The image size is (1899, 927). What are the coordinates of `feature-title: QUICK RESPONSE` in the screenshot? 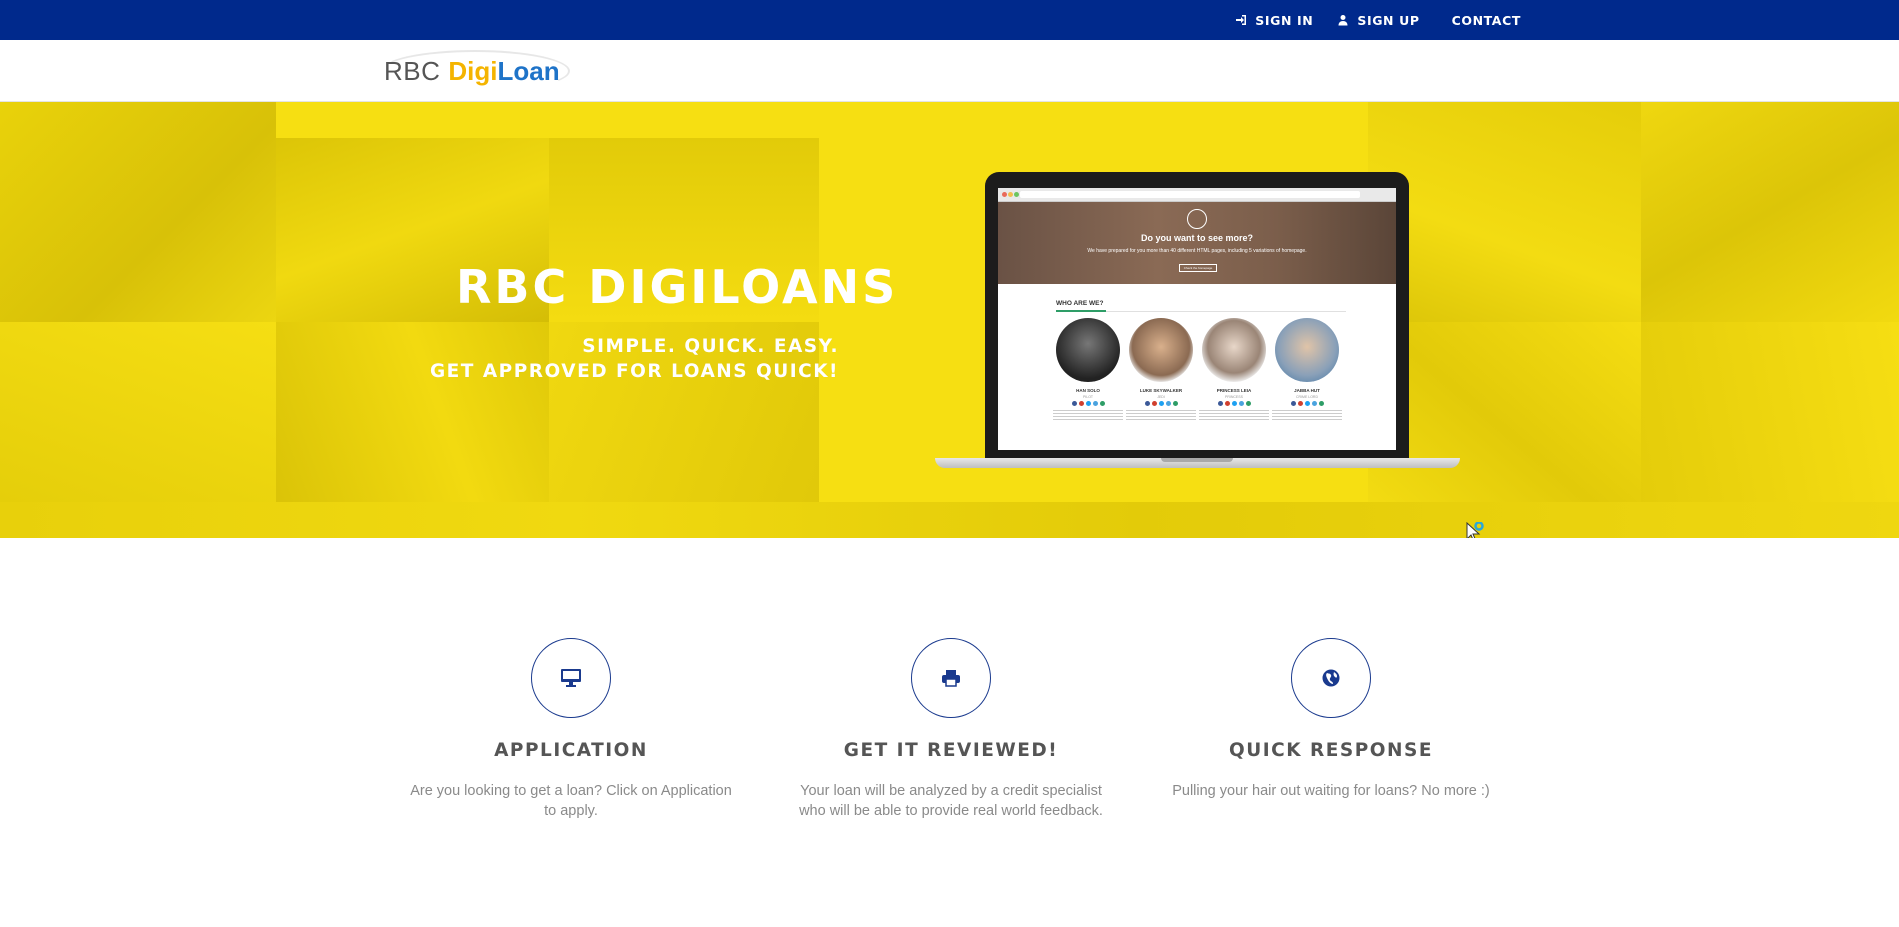 It's located at (1331, 750).